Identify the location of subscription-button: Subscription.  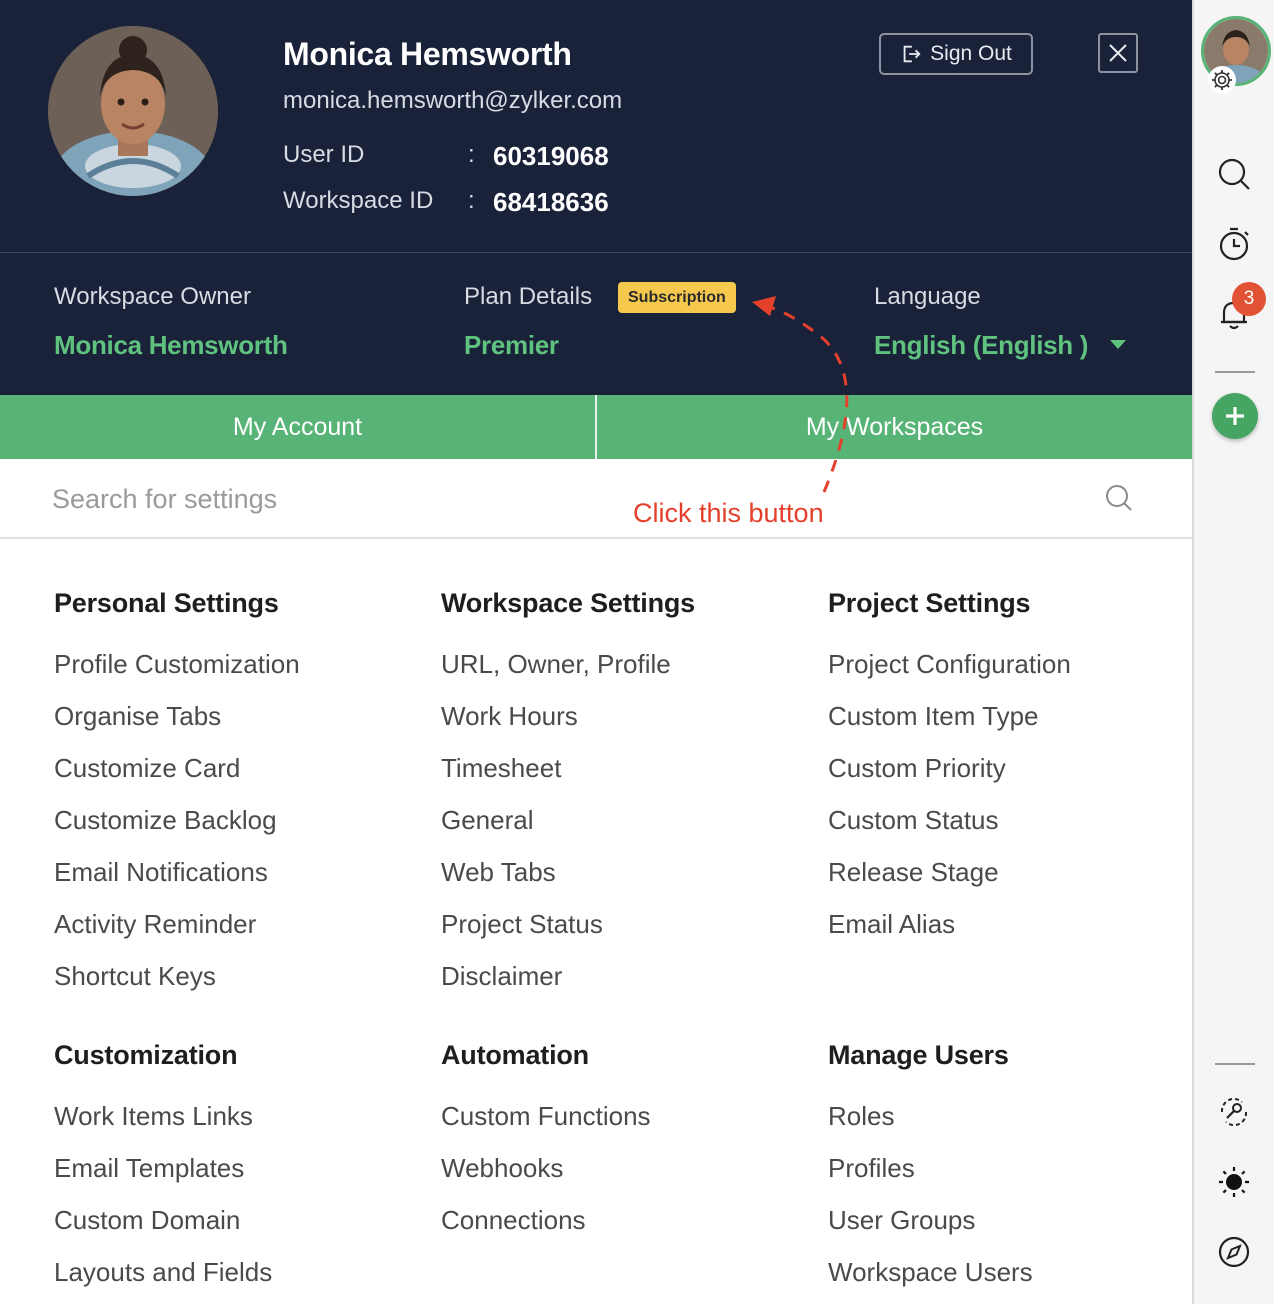
(677, 297).